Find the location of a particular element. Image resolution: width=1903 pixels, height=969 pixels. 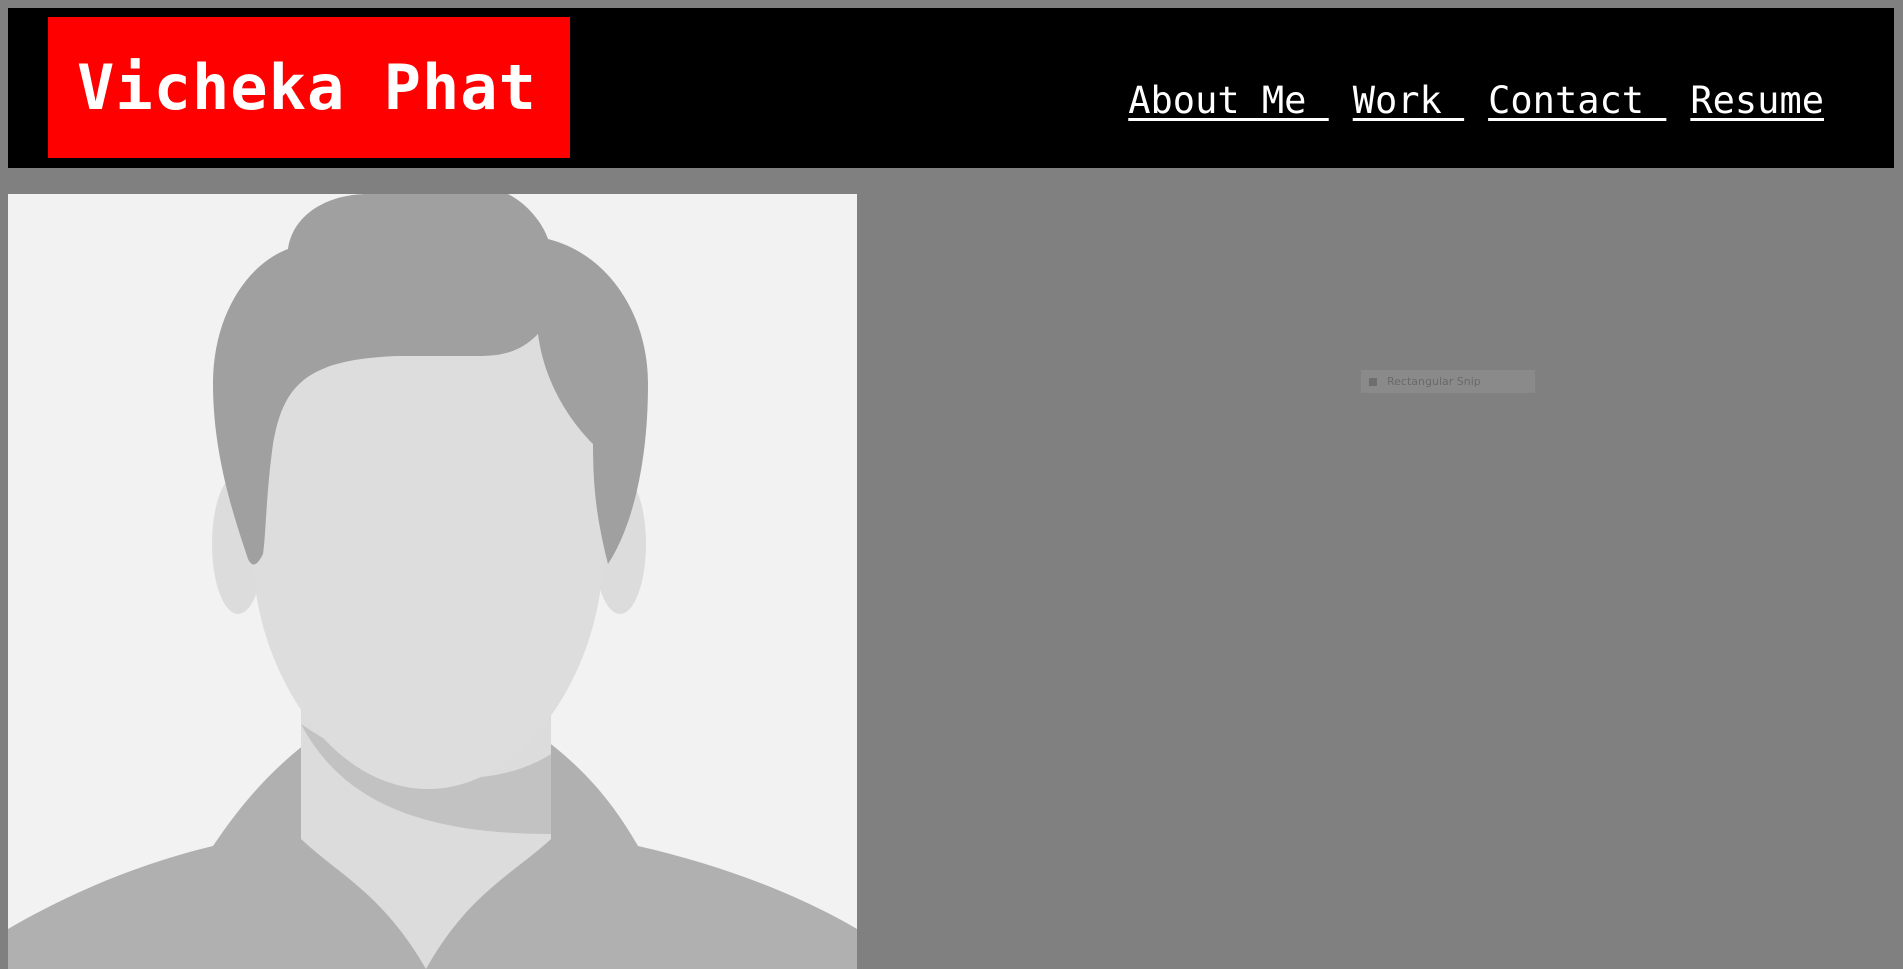

snip-label: Rectangular Snip is located at coordinates (1434, 381).